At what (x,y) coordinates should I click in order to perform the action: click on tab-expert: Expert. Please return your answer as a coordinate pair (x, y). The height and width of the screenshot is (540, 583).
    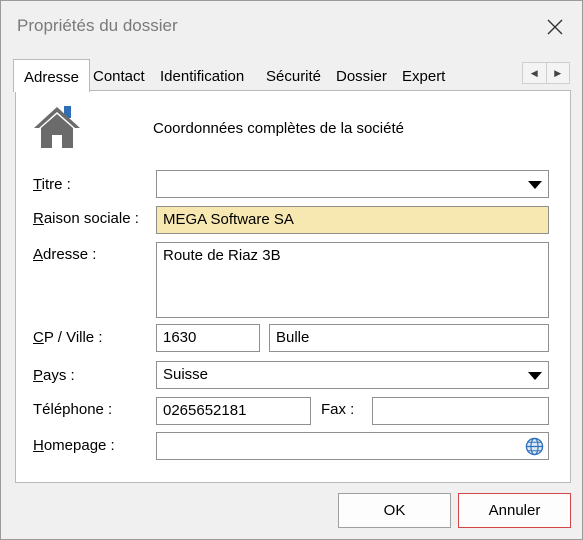
    Looking at the image, I should click on (423, 77).